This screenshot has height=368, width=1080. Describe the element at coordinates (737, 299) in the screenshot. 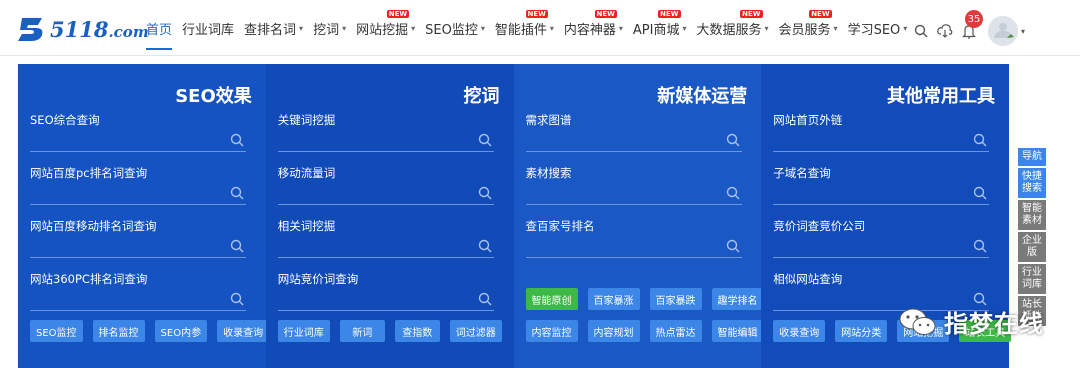

I see `tool-chip-button: 趣学排名` at that location.